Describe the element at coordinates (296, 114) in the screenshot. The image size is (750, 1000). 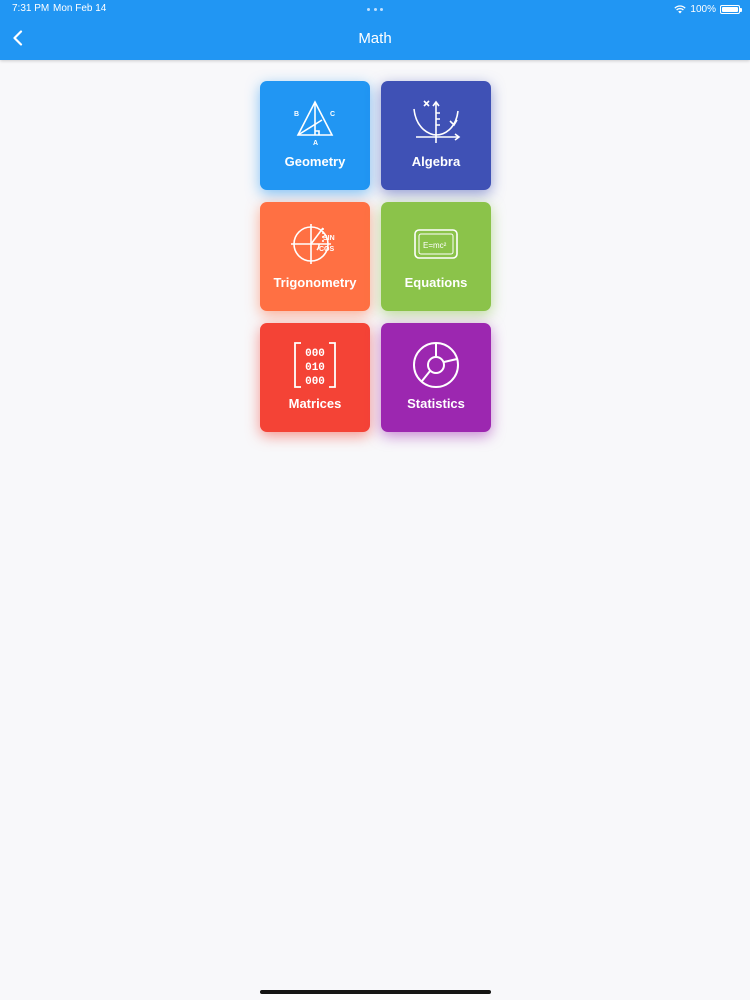
I see `svg-text: B` at that location.